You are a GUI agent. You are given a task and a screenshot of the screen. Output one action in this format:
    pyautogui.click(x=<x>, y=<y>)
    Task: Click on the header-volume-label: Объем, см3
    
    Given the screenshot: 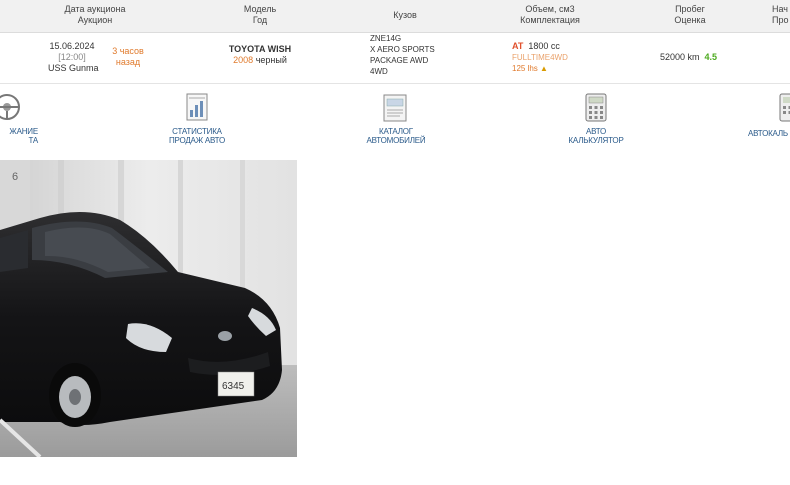 What is the action you would take?
    pyautogui.click(x=550, y=9)
    